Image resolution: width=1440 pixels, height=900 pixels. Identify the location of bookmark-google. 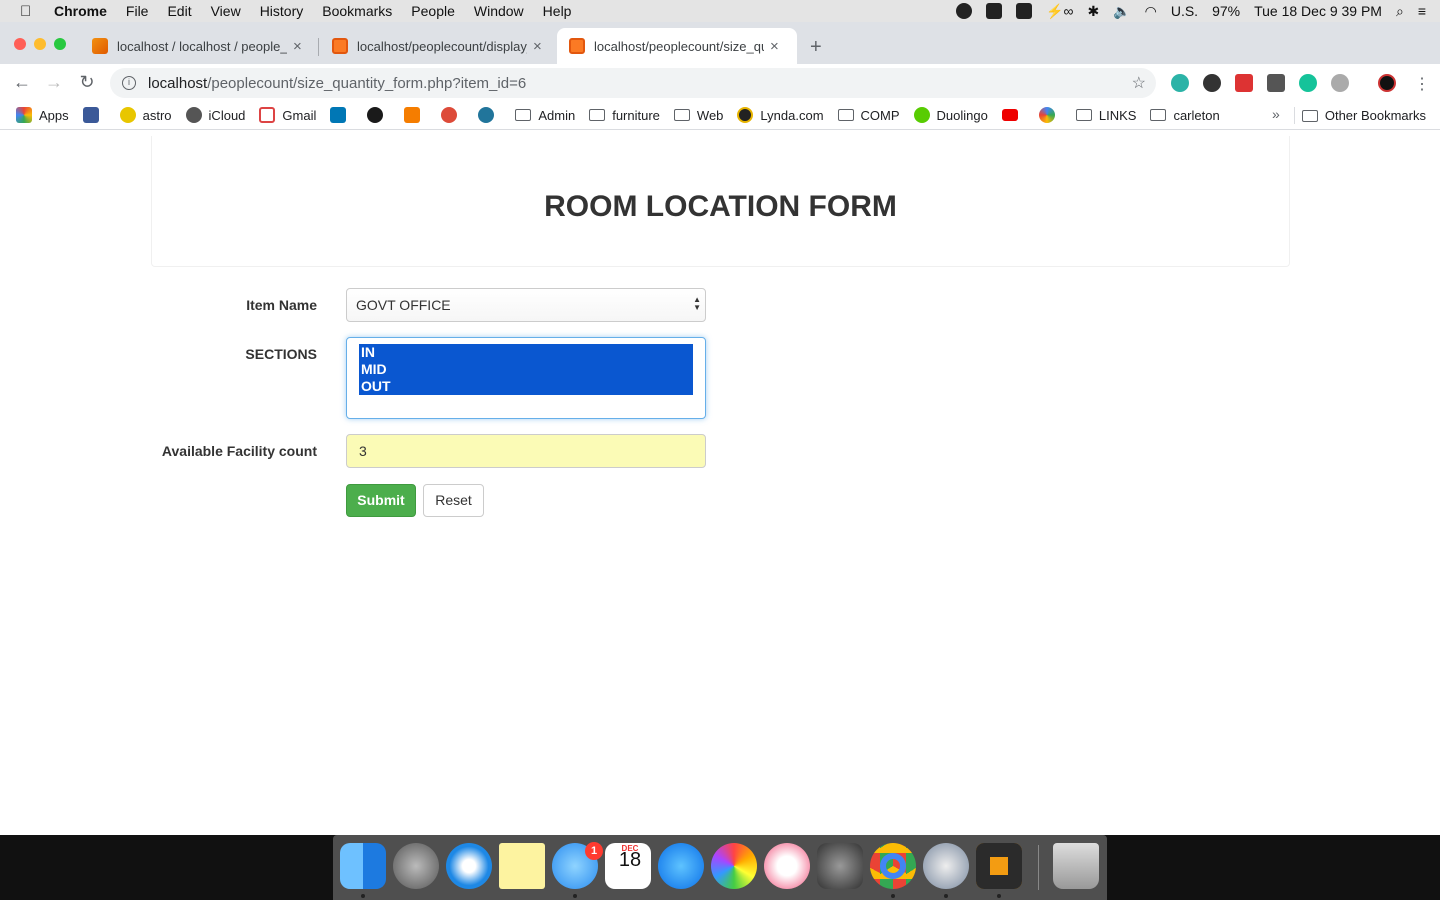
(1050, 115).